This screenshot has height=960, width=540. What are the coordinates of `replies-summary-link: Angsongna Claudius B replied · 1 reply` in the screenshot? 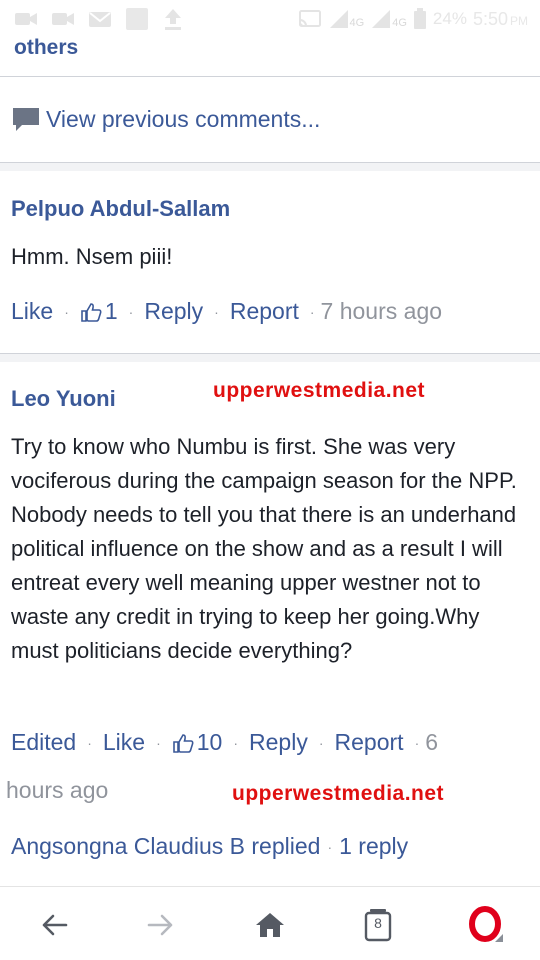 It's located at (209, 846).